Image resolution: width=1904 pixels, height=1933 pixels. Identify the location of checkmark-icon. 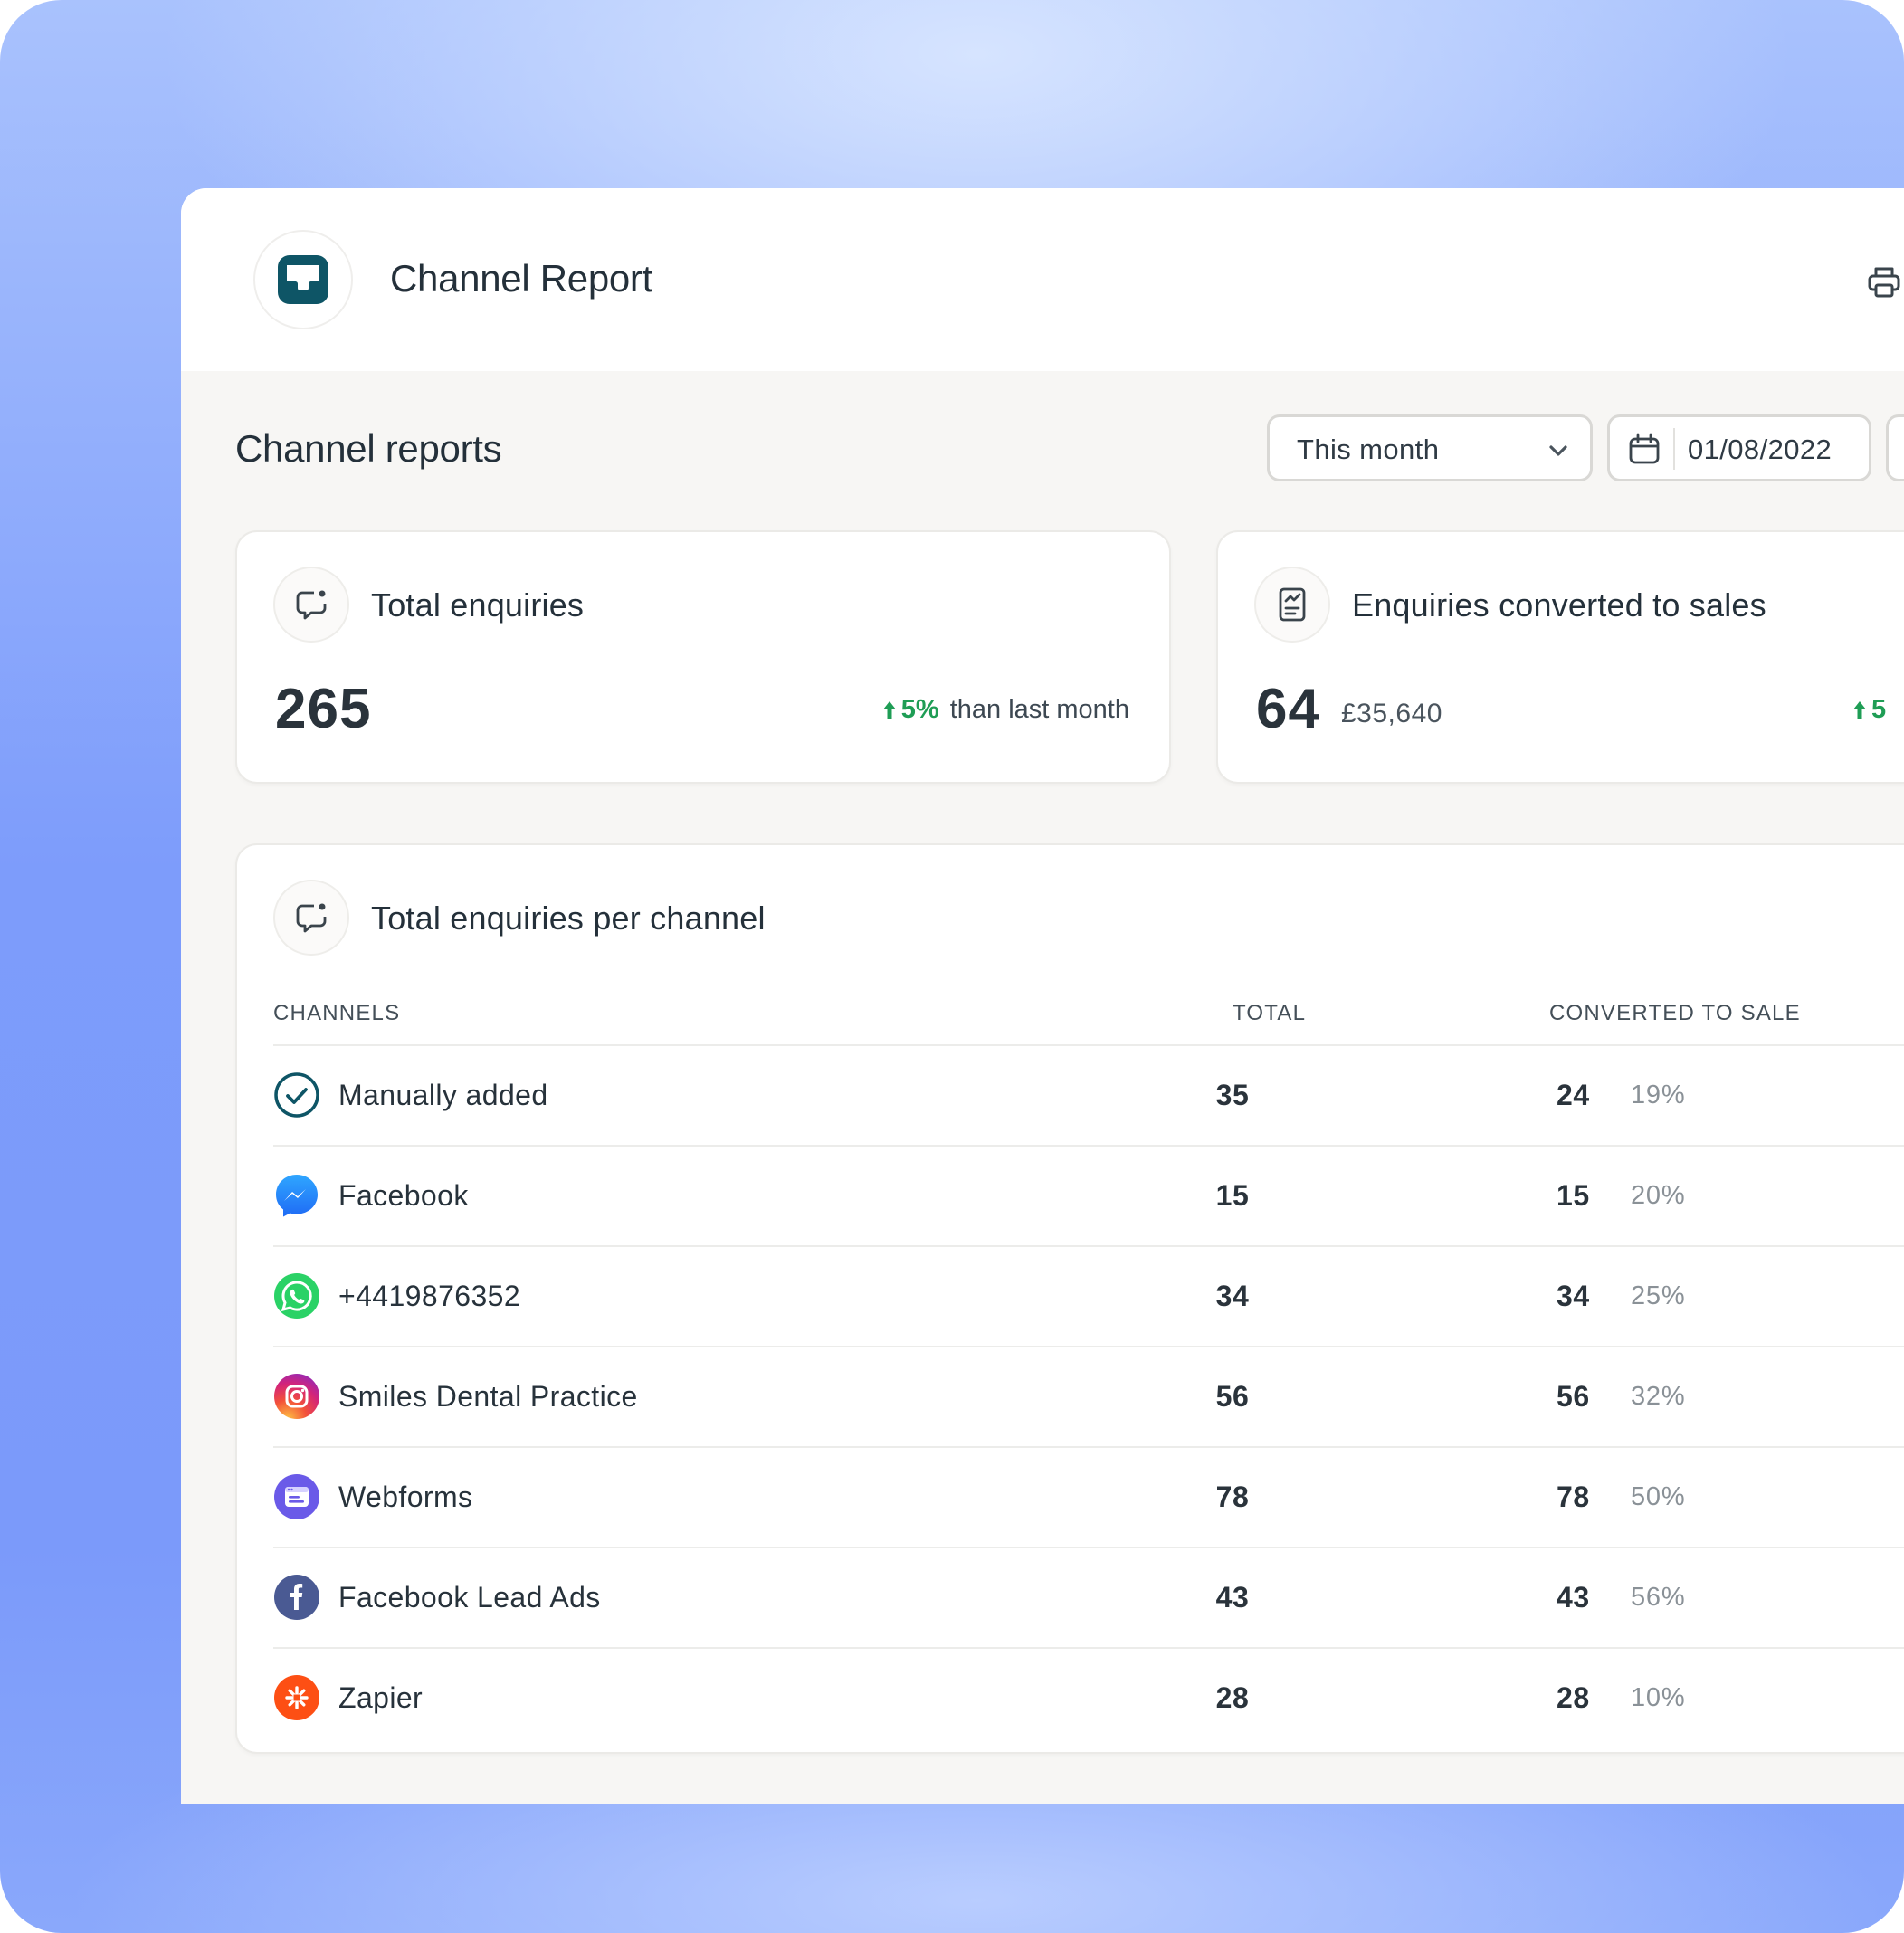
(296, 1095).